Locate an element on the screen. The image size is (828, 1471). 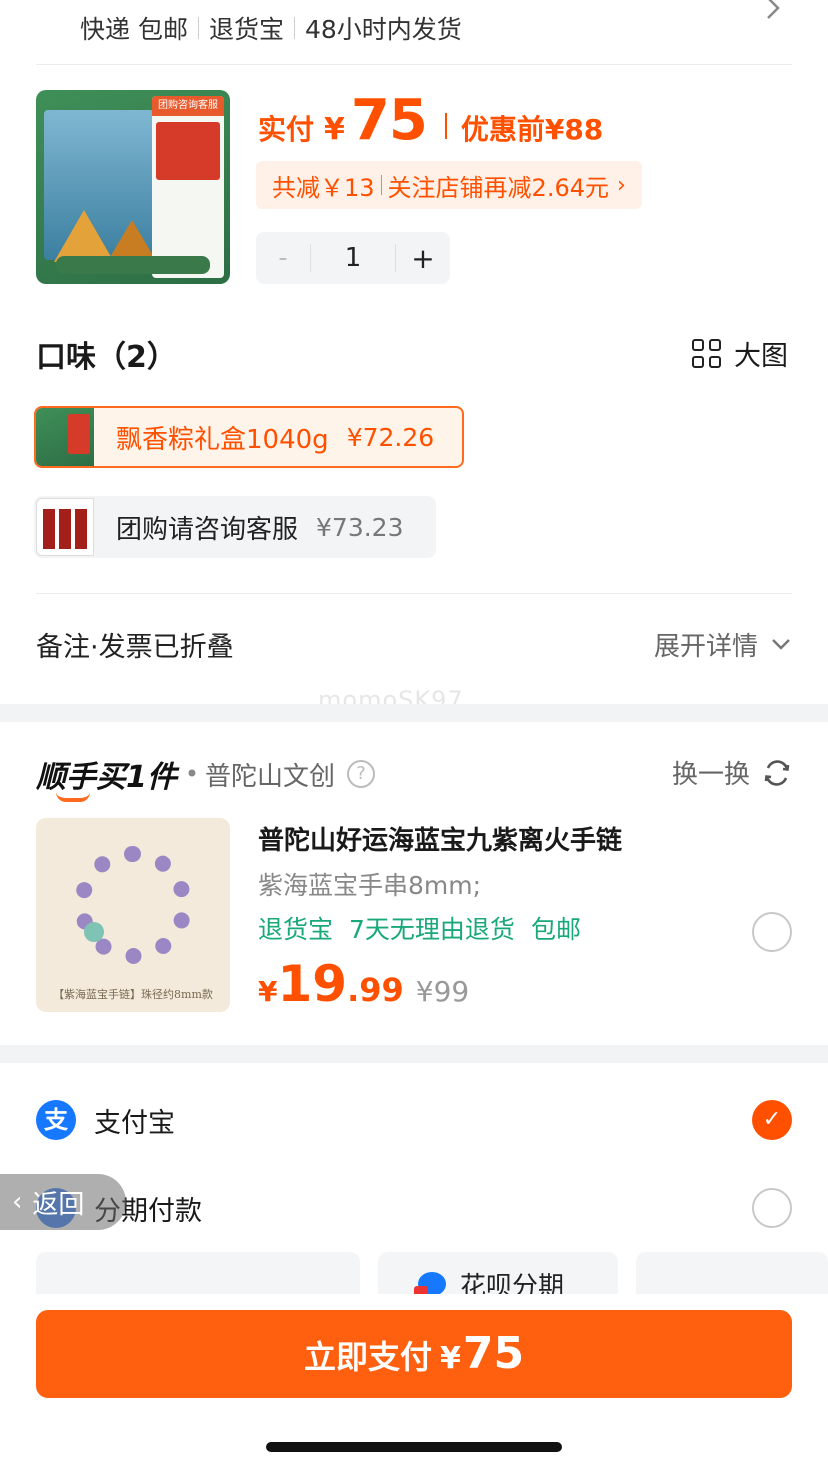
increase-button: + is located at coordinates (423, 258).